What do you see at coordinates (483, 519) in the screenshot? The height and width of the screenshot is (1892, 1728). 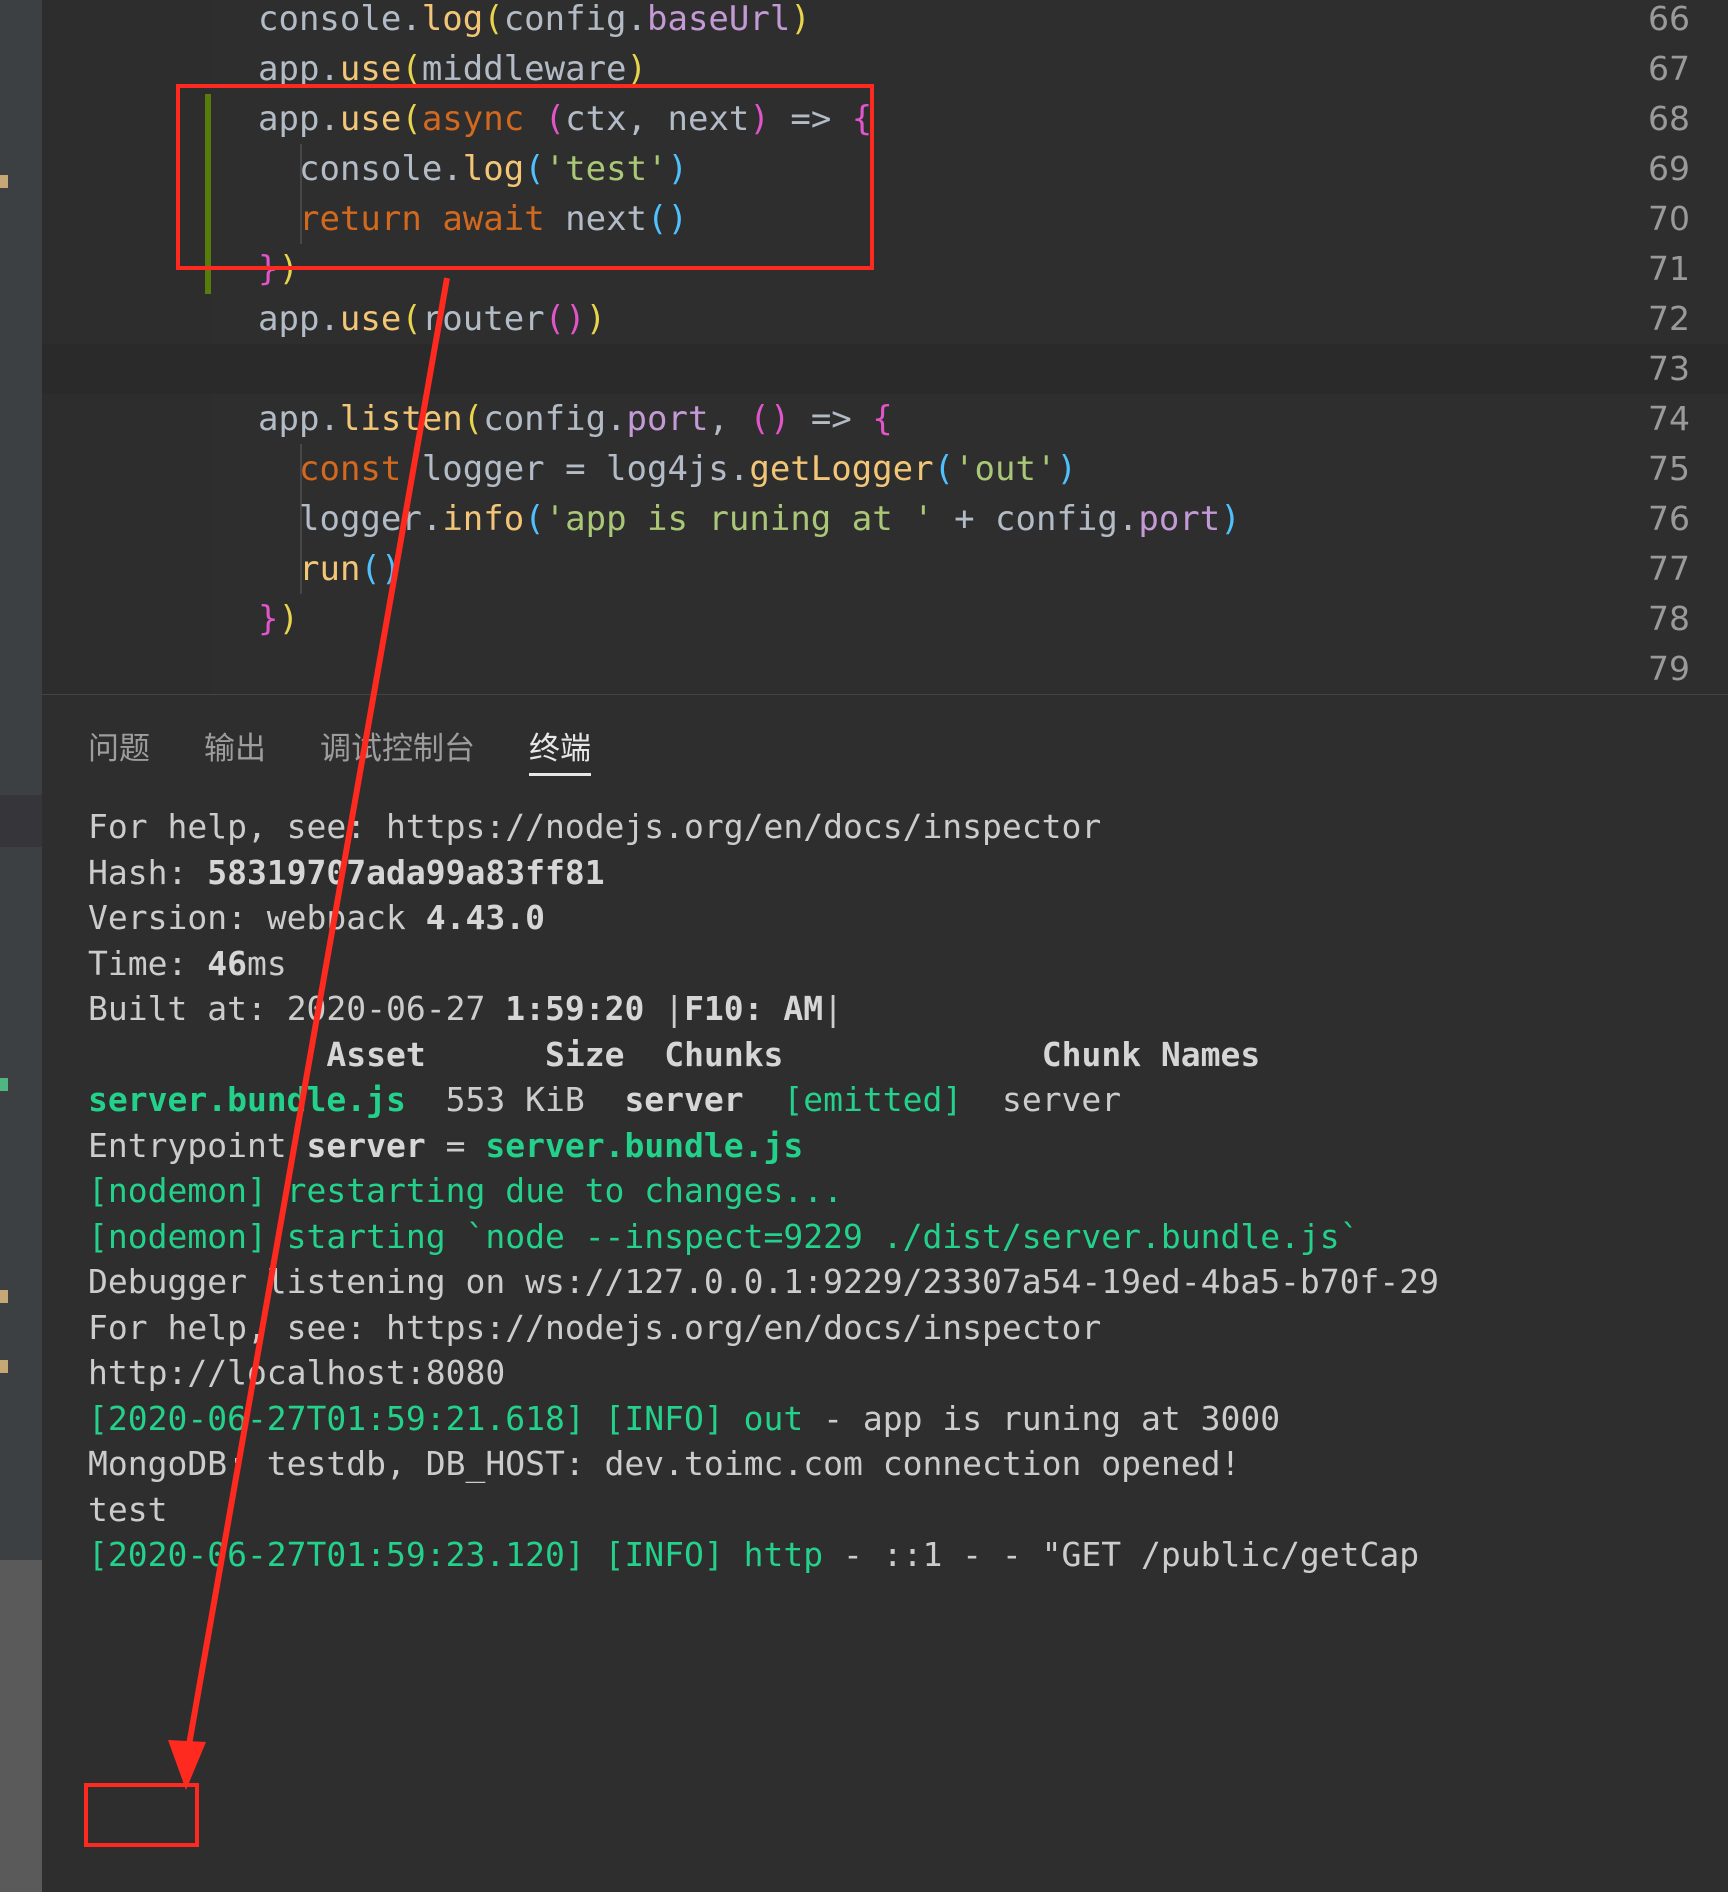 I see `code-token: info` at bounding box center [483, 519].